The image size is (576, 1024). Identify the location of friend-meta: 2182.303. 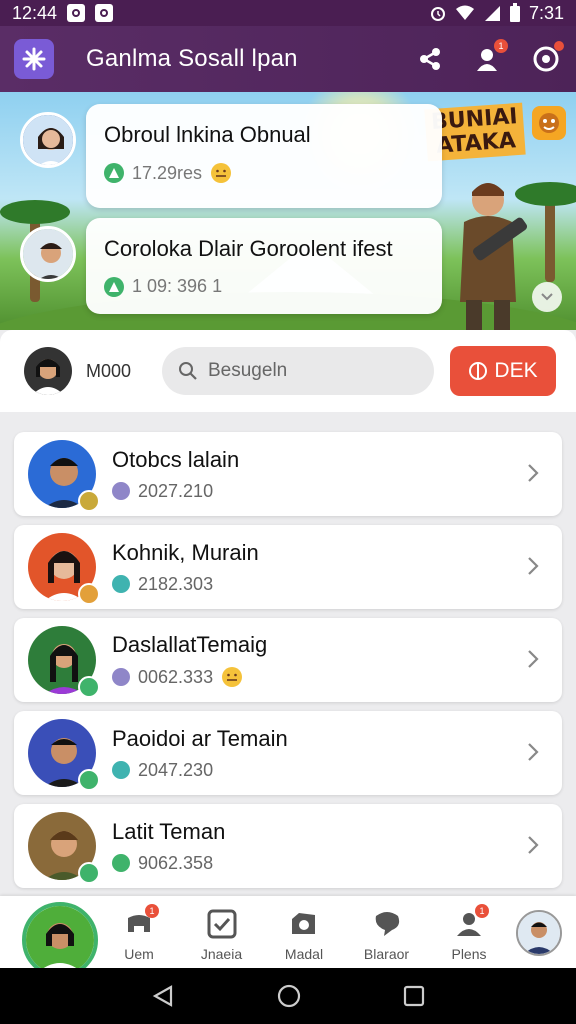
(176, 583).